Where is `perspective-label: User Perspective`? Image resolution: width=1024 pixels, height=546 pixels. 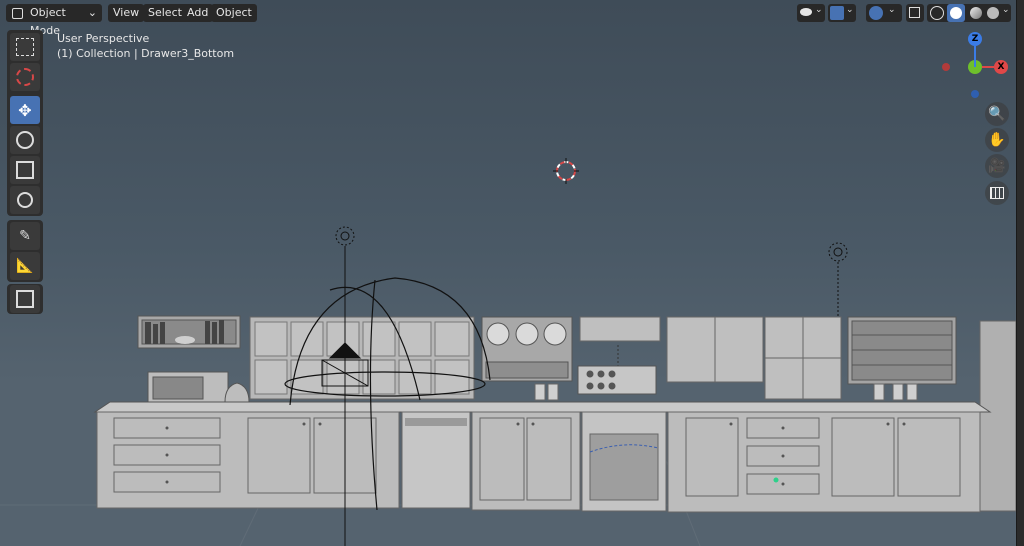
perspective-label: User Perspective is located at coordinates (103, 38).